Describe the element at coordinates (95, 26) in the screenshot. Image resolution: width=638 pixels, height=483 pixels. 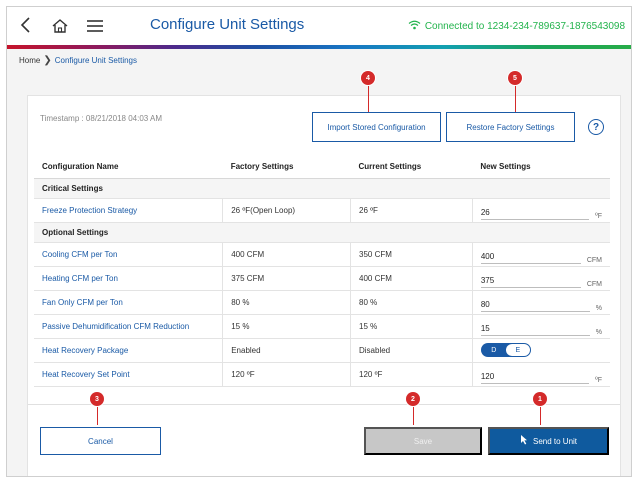
I see `hamburger-menu-icon` at that location.